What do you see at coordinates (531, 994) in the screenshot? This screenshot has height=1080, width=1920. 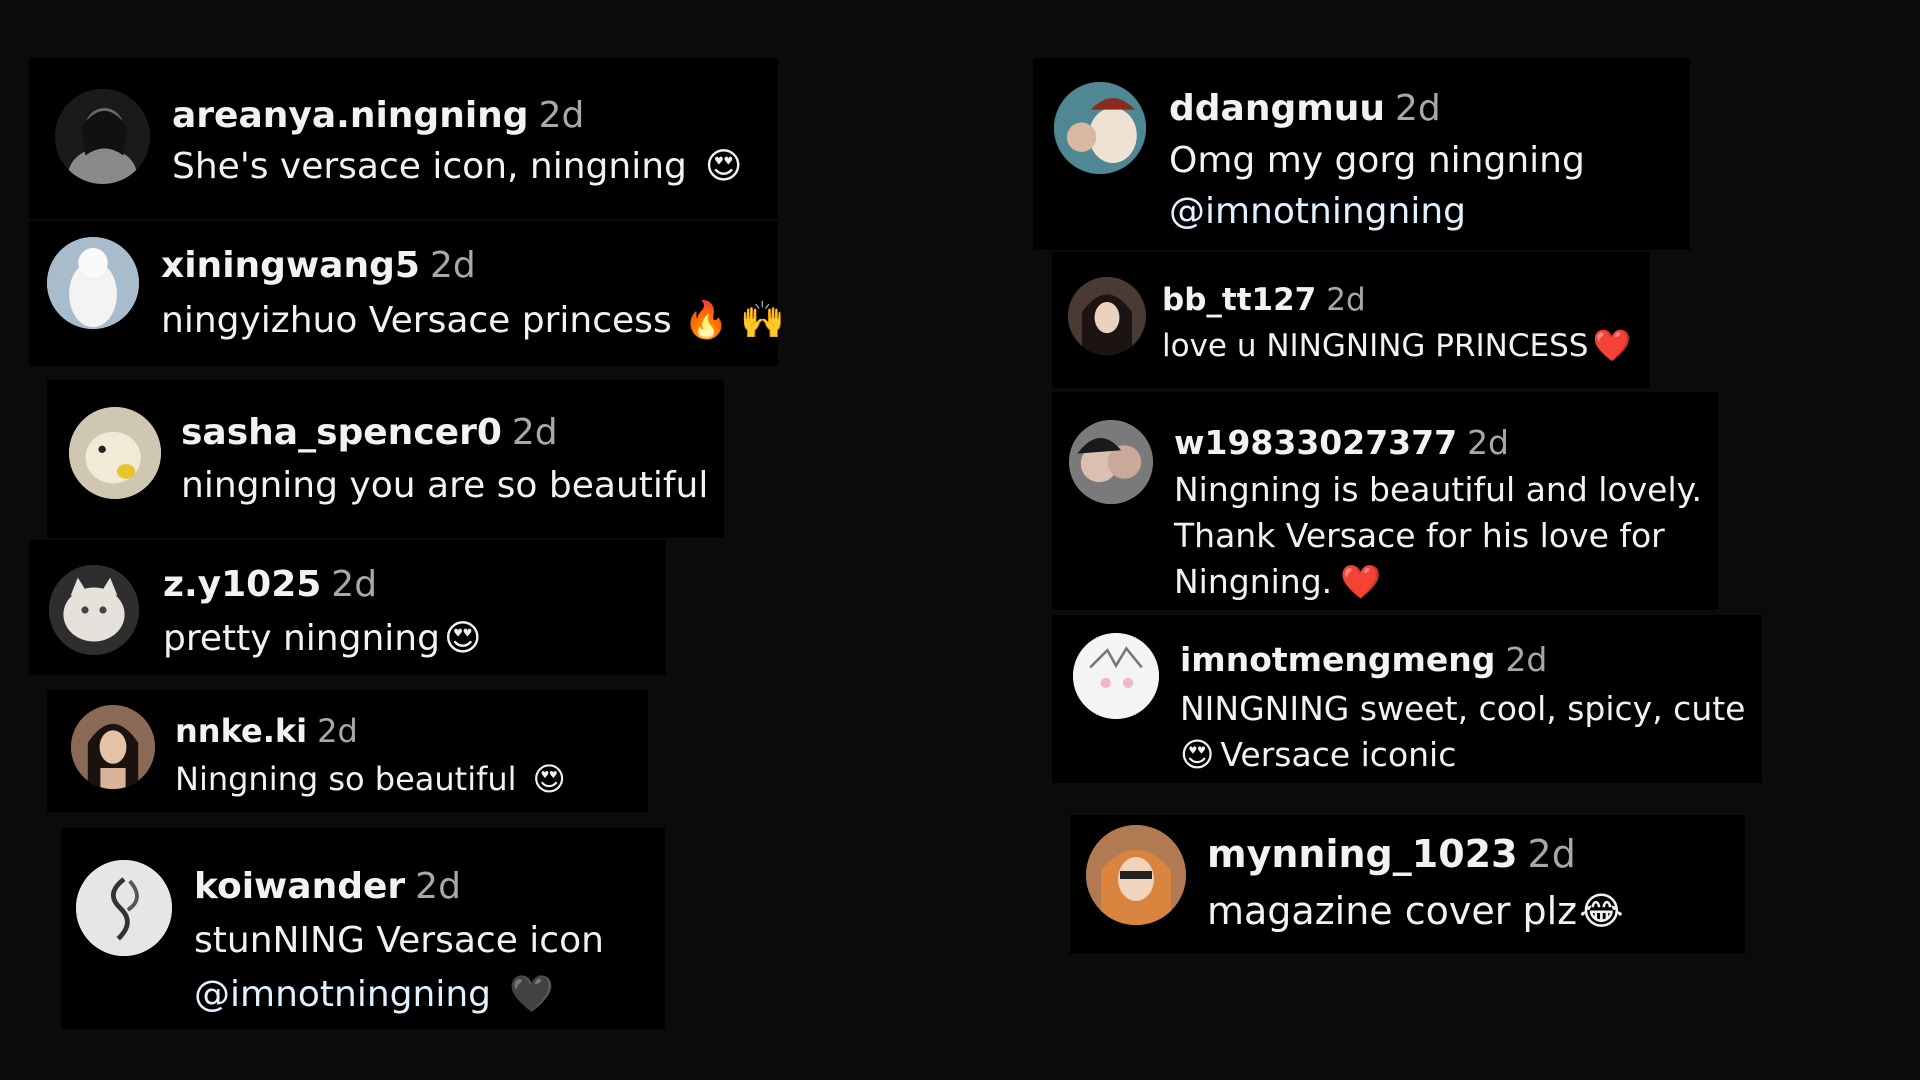 I see `black-heart-emoji-icon: 🖤` at bounding box center [531, 994].